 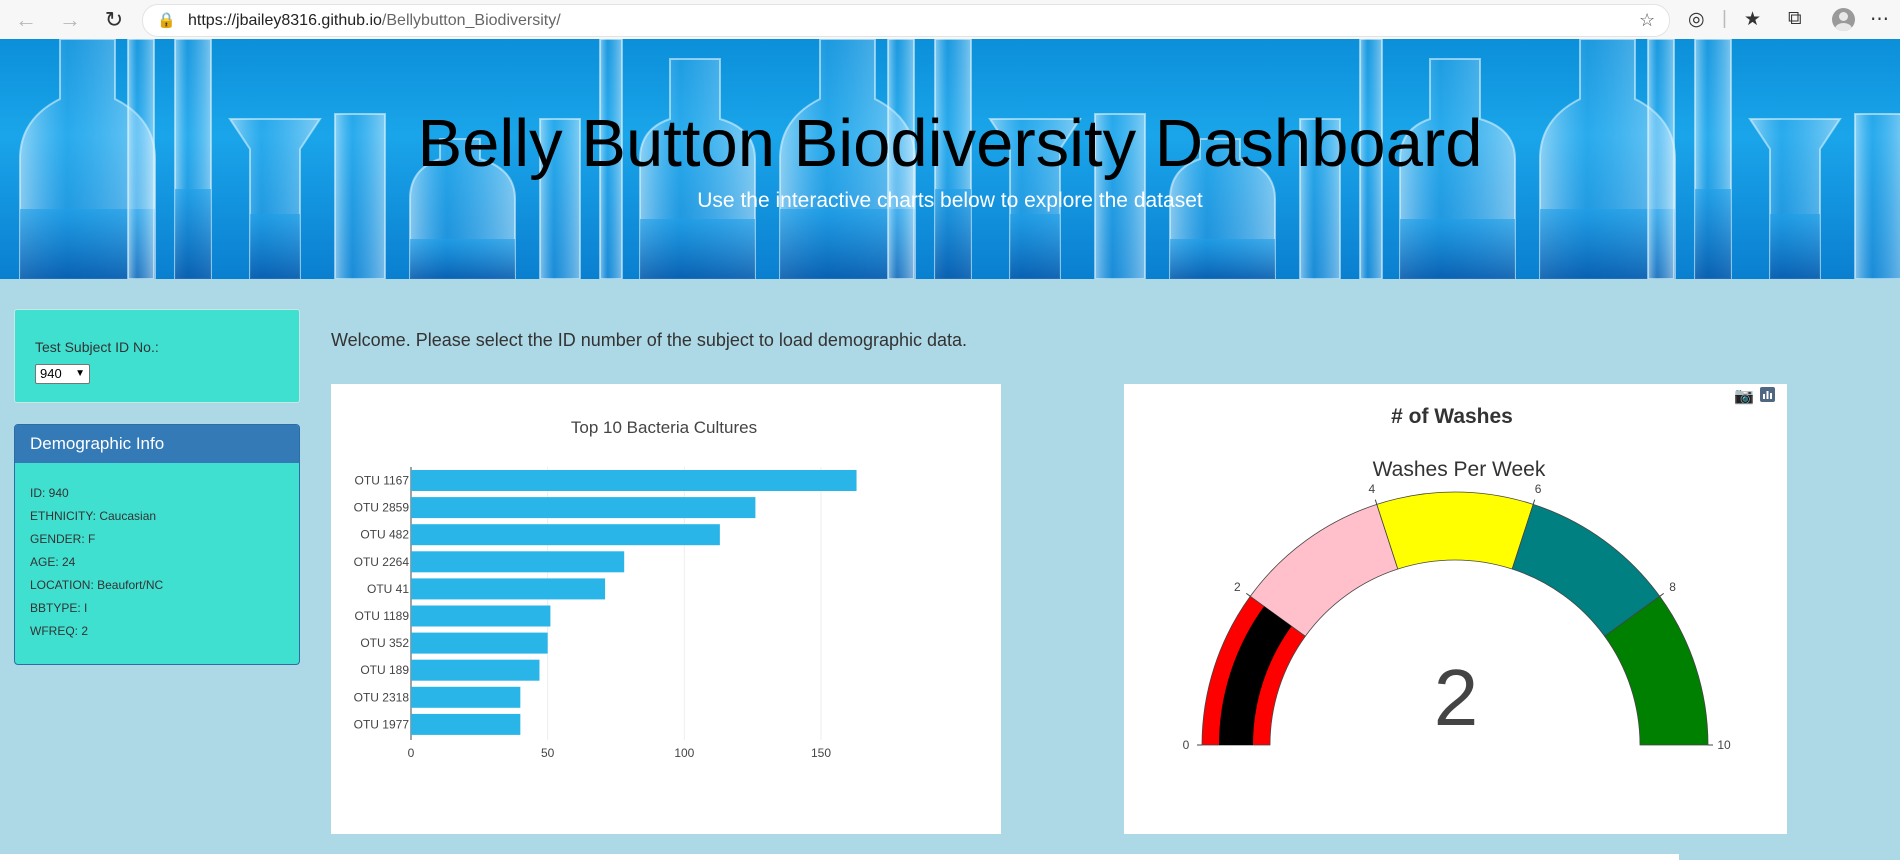 I want to click on demographic-info-heading: Demographic Info, so click(x=157, y=444).